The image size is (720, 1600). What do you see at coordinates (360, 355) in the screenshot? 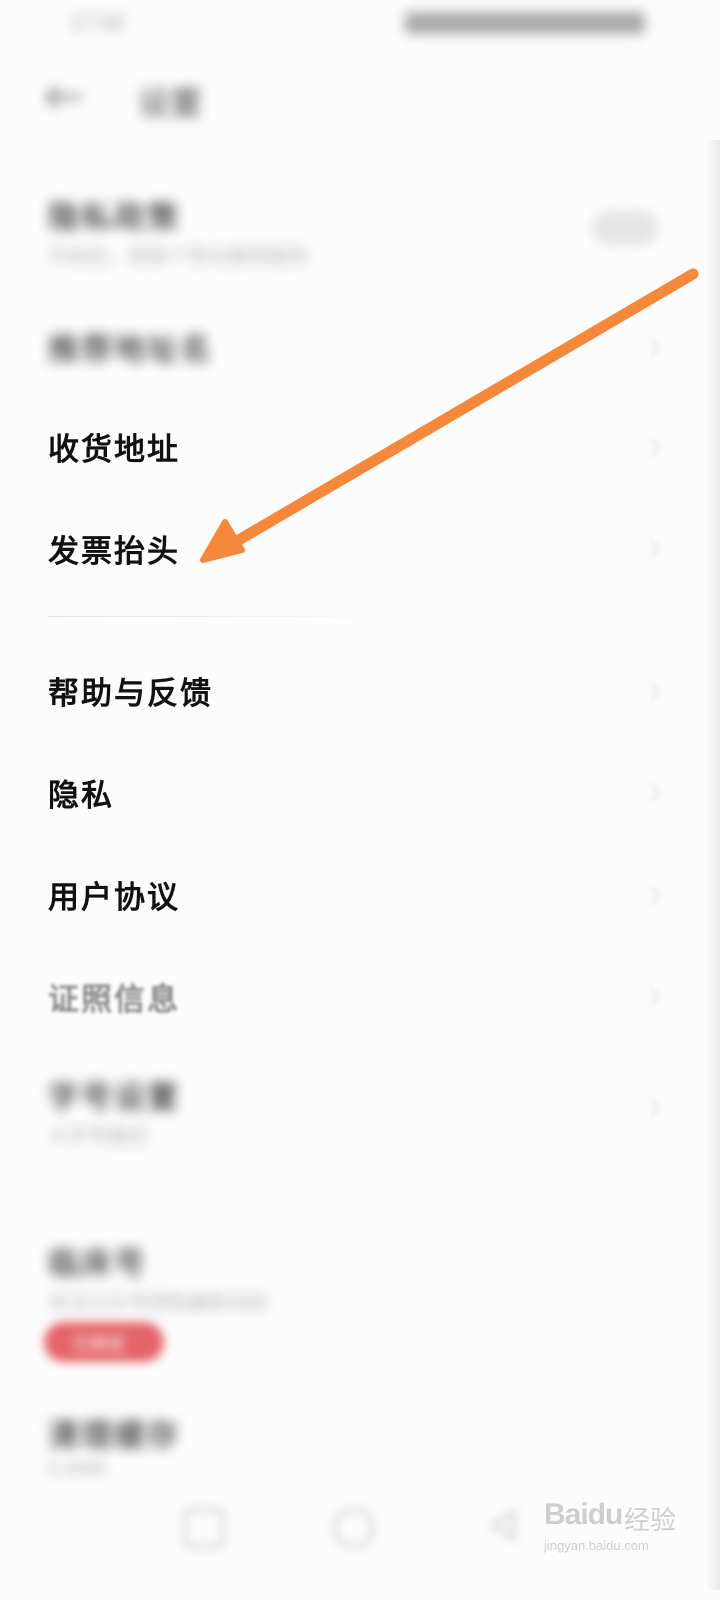
I see `settings-item-recommend: 推荐地址名` at bounding box center [360, 355].